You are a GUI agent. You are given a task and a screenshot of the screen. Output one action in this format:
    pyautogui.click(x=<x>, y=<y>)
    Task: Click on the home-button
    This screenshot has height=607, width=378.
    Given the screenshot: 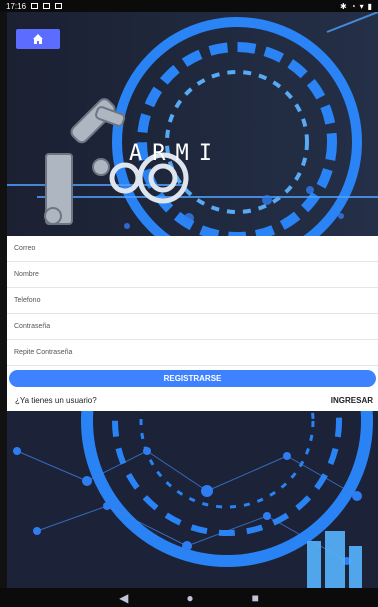 What is the action you would take?
    pyautogui.click(x=38, y=39)
    